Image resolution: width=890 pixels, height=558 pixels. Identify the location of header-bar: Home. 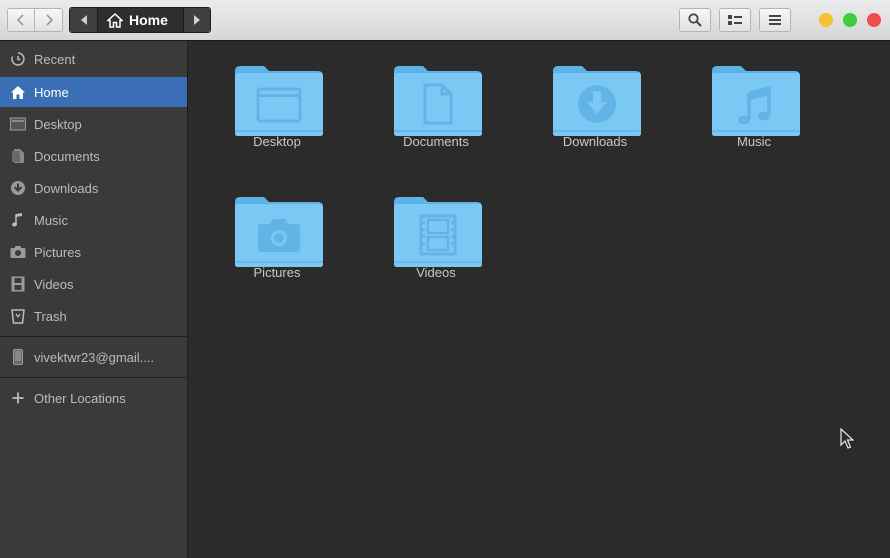
(445, 20).